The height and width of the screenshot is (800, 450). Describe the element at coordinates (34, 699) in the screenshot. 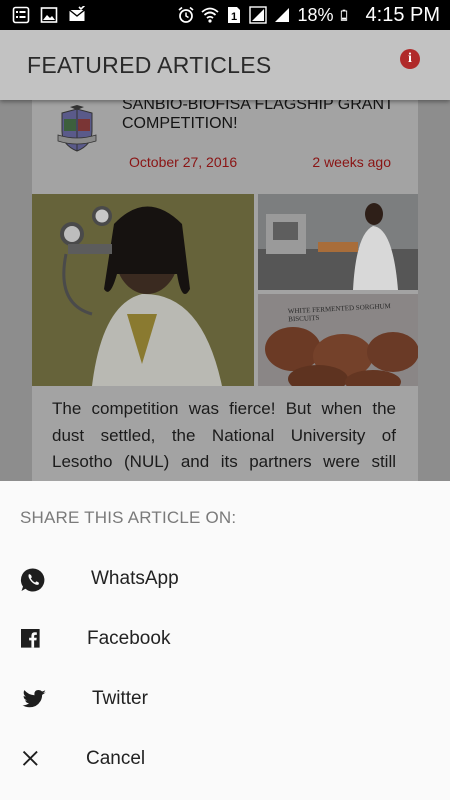

I see `twitter-icon` at that location.